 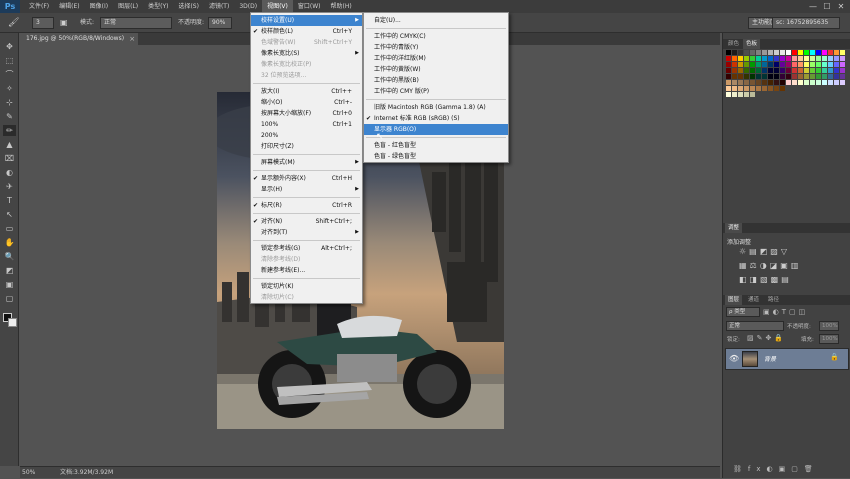 I want to click on menu-item: 放大(I) Ctrl++, so click(x=306, y=91).